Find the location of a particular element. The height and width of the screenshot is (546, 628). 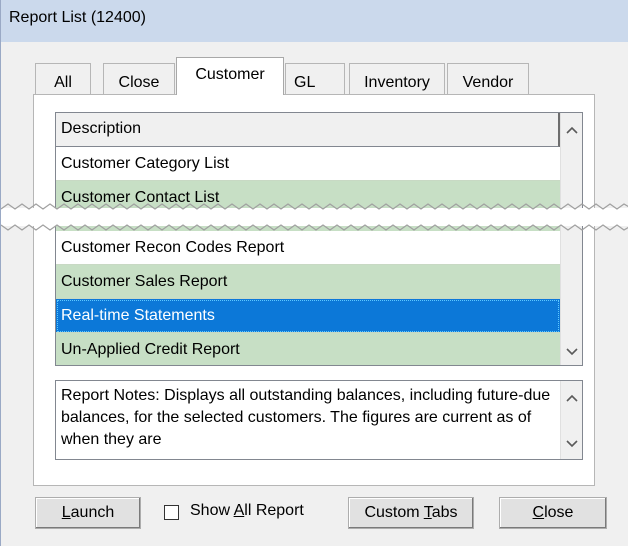

tab-inventory: Inventory is located at coordinates (397, 79).